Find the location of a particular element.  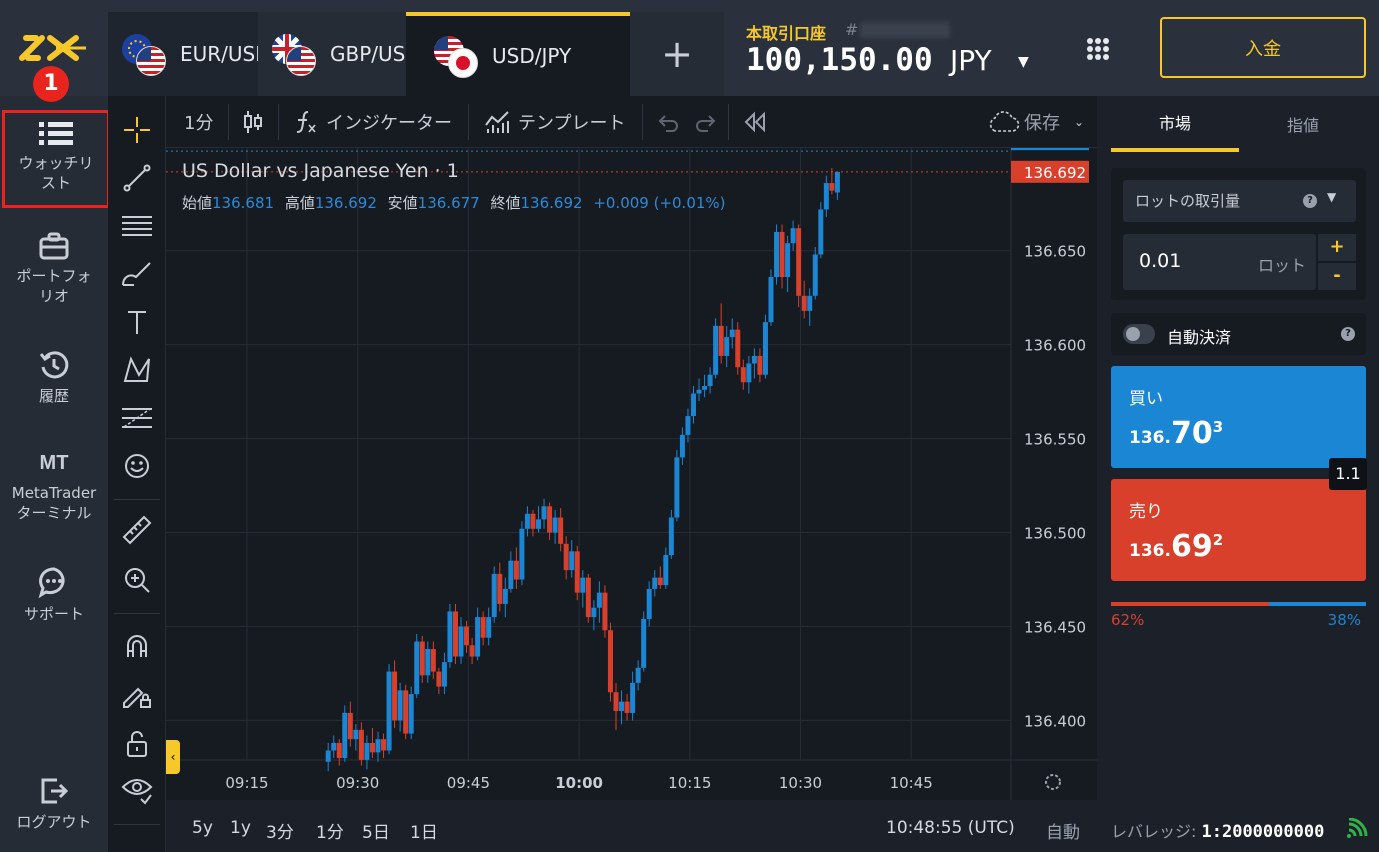

tab-pending: 指値 is located at coordinates (1303, 124).